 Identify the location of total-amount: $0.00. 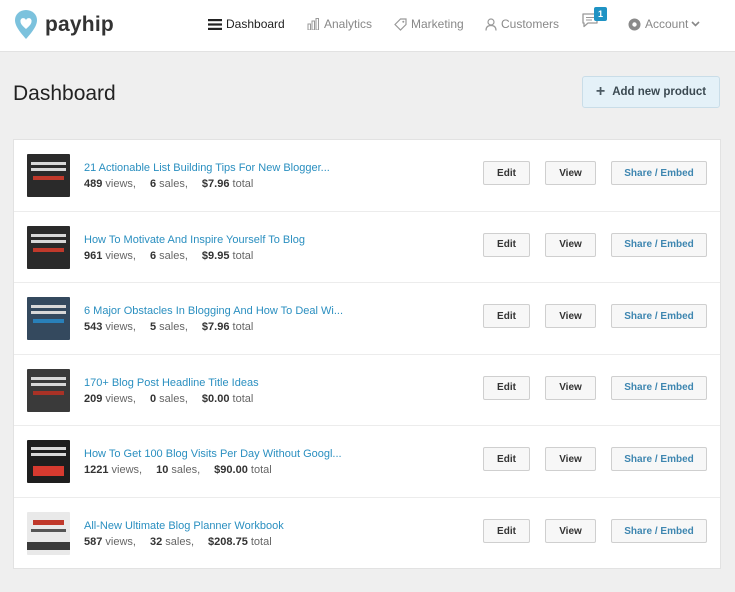
(215, 398).